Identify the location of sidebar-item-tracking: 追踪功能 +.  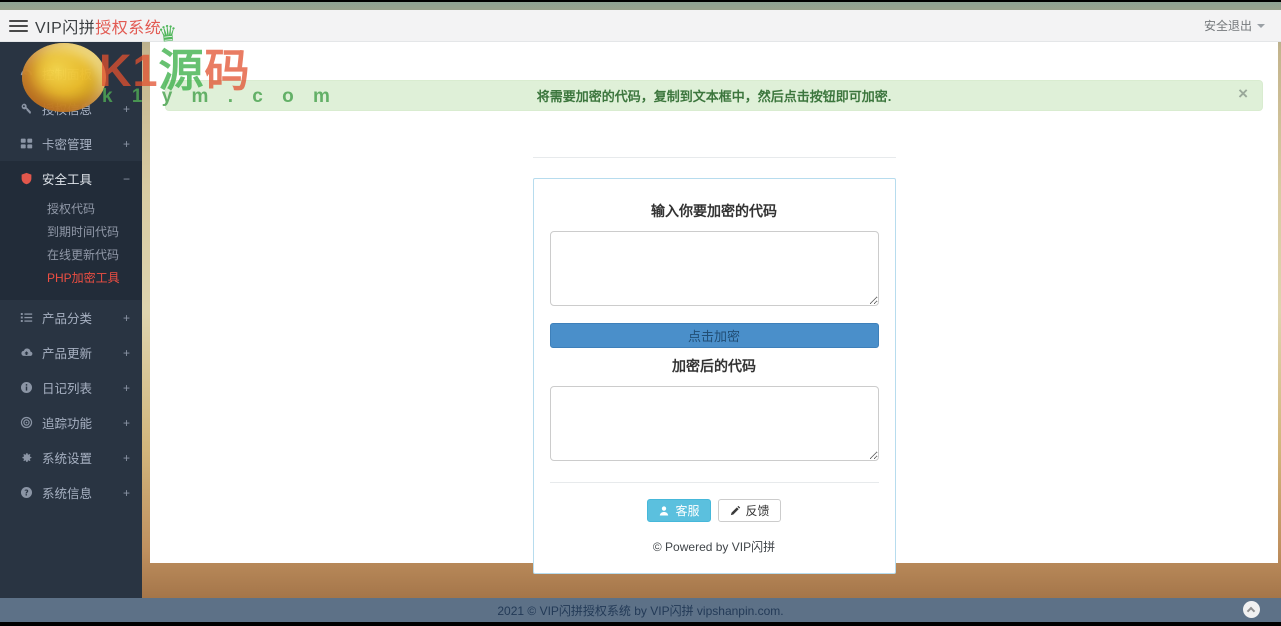
(71, 422).